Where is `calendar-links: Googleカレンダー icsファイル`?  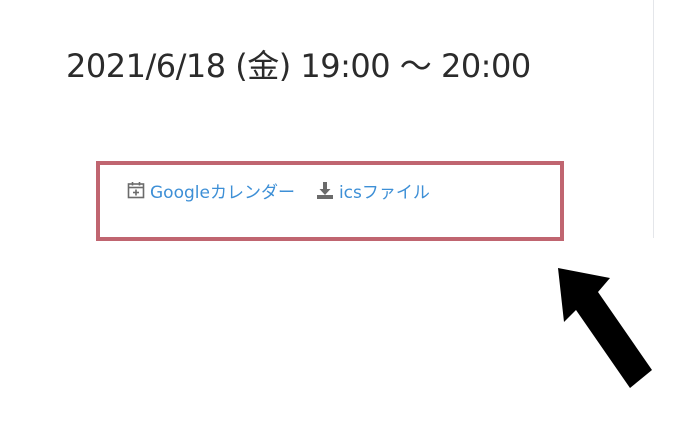
calendar-links: Googleカレンダー icsファイル is located at coordinates (278, 190).